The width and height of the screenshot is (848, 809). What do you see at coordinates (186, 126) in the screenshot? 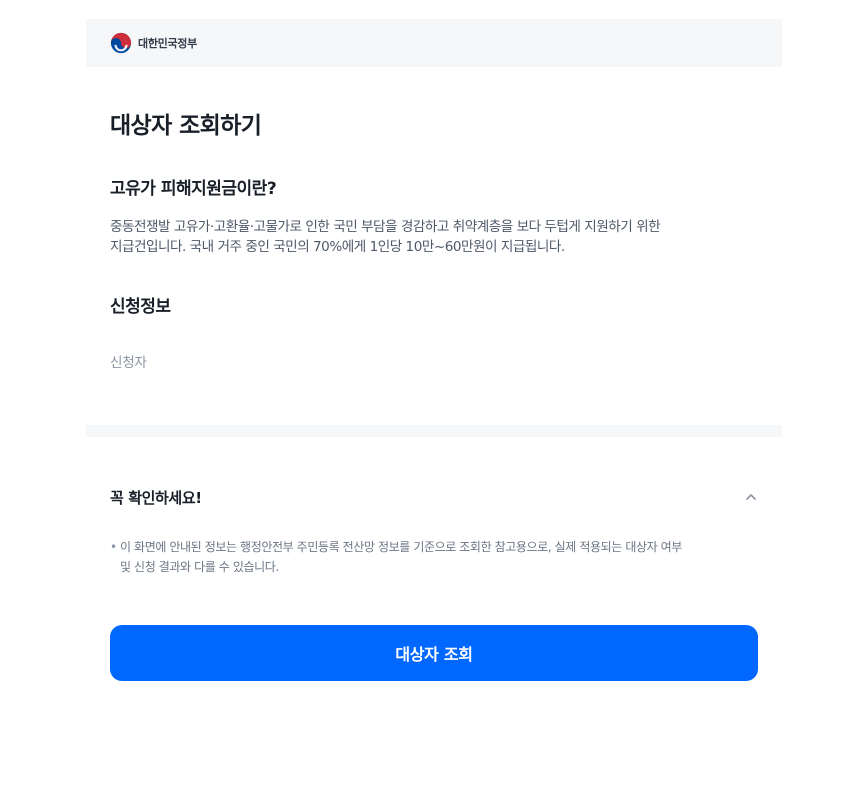
I see `page-title: 대상자 조회하기` at bounding box center [186, 126].